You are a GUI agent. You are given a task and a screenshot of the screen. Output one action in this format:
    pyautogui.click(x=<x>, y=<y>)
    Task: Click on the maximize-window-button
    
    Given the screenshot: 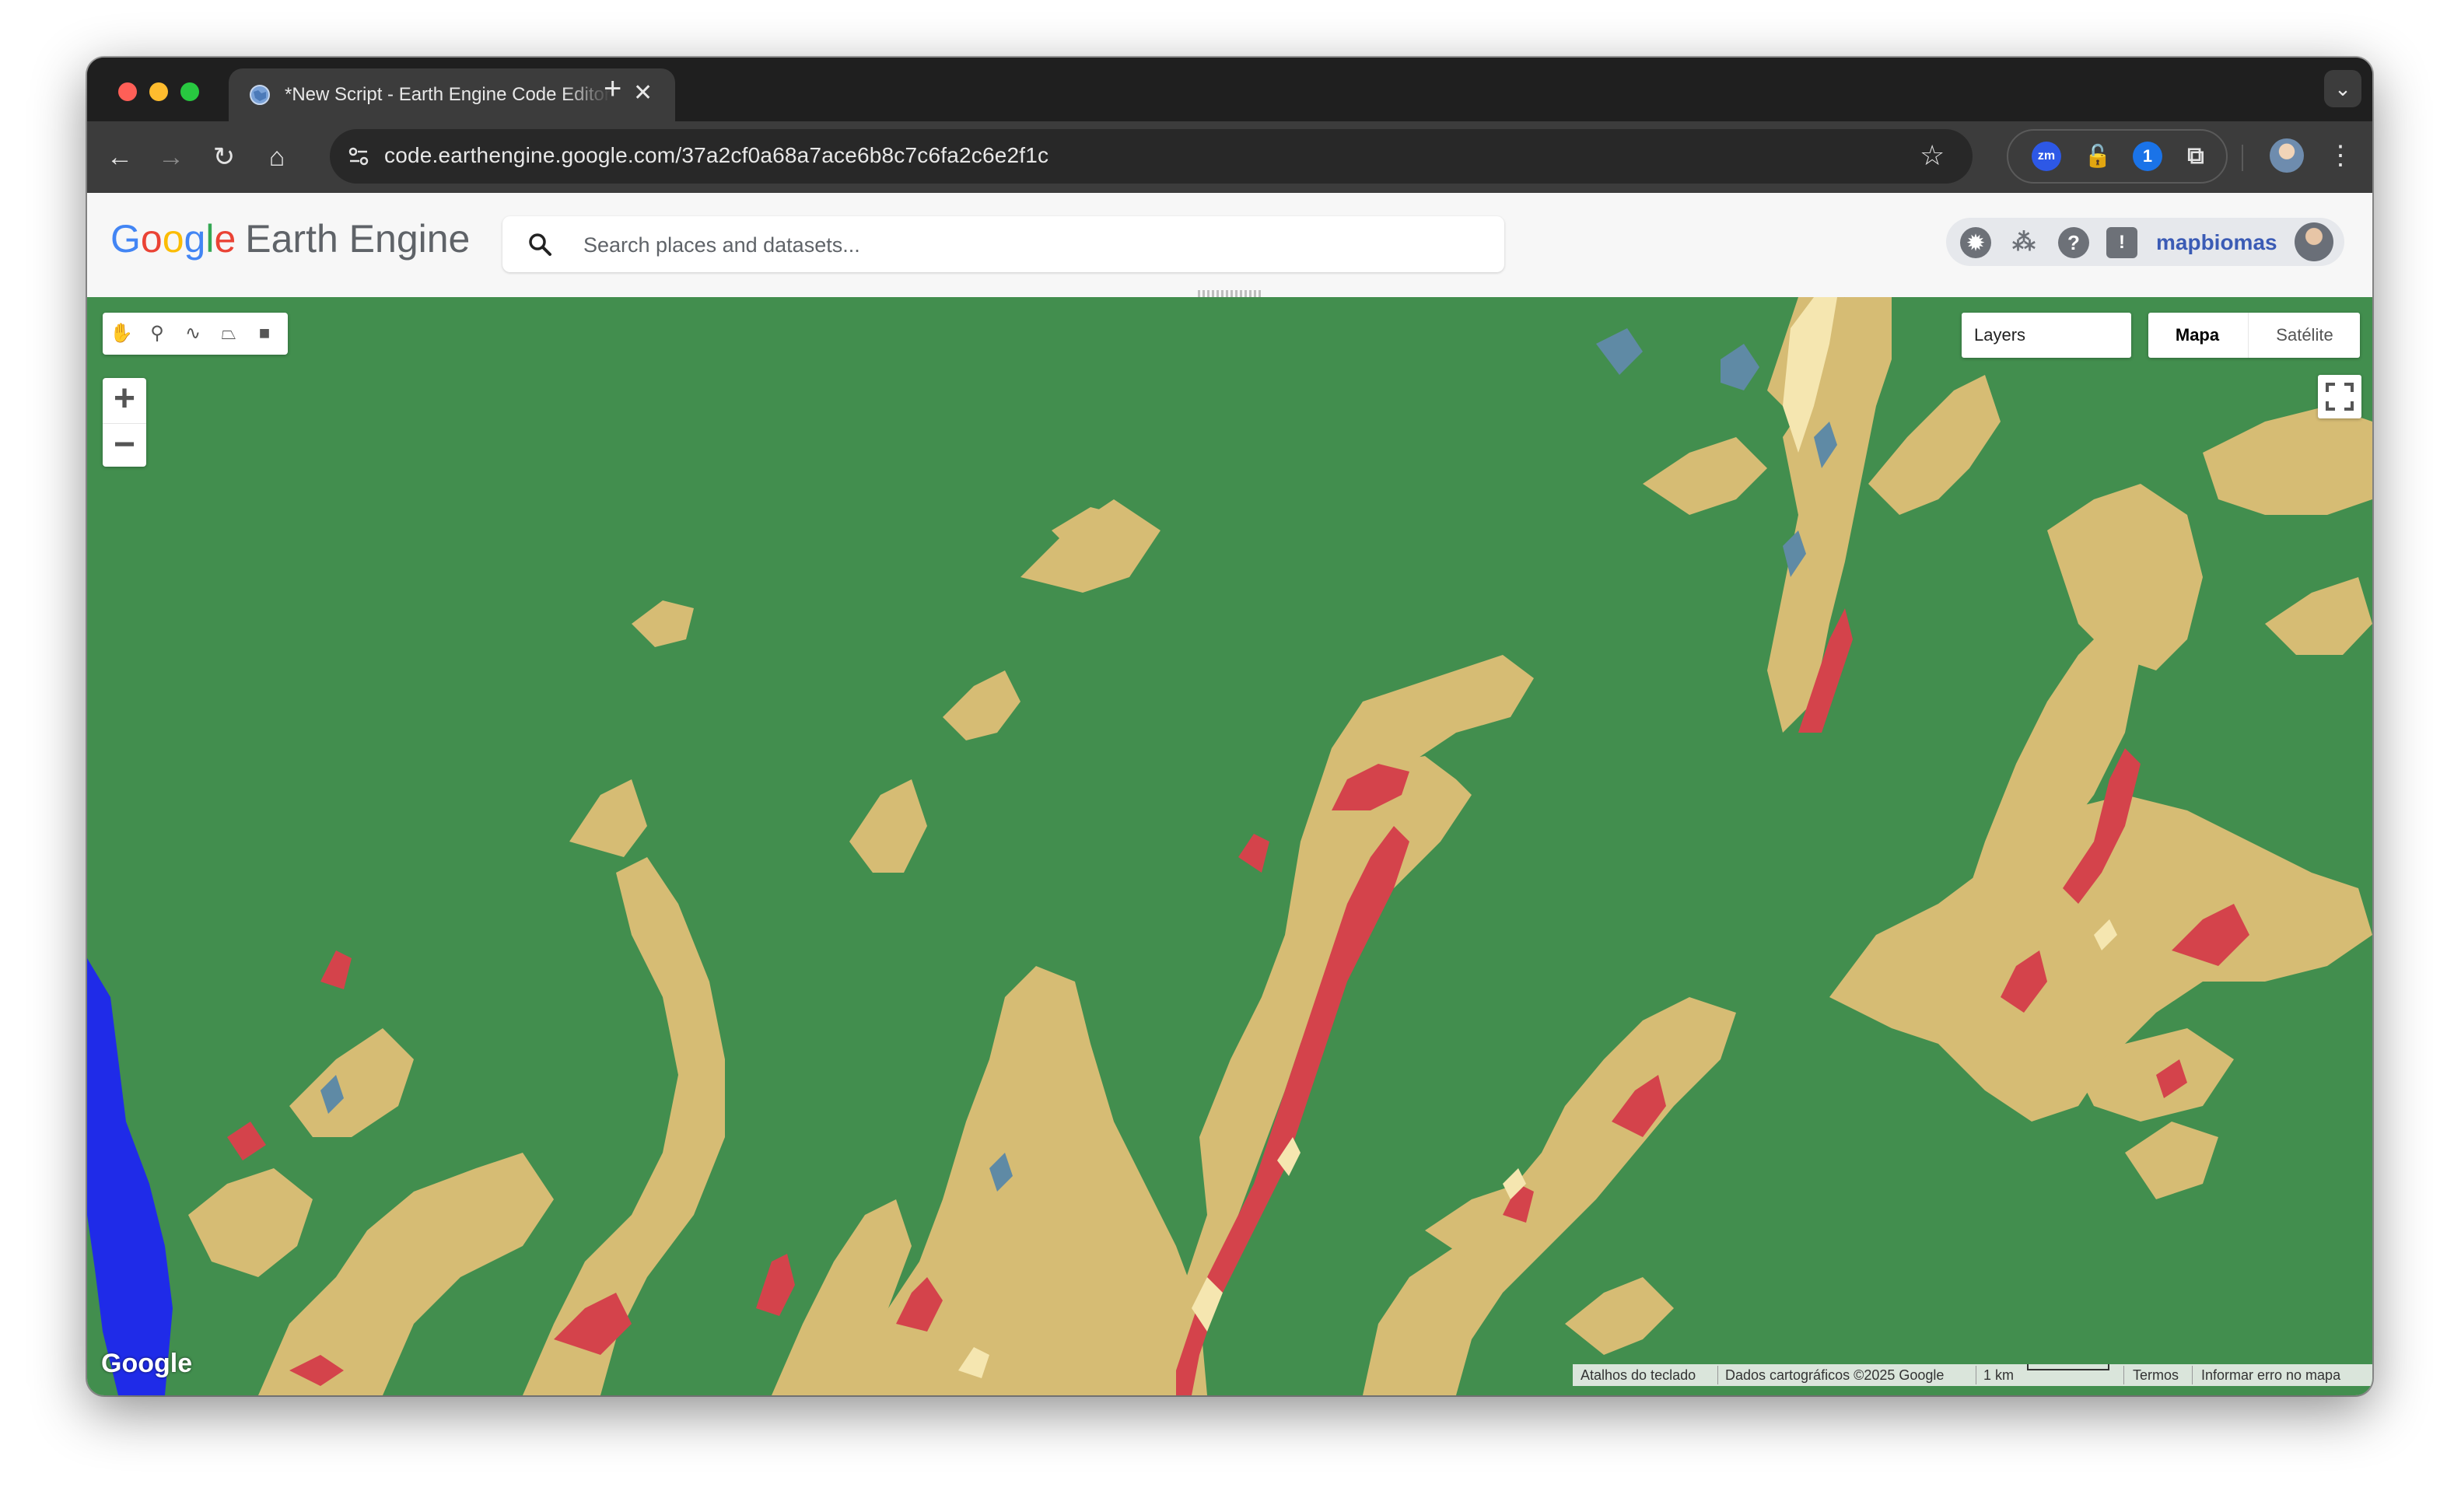 What is the action you would take?
    pyautogui.click(x=189, y=92)
    